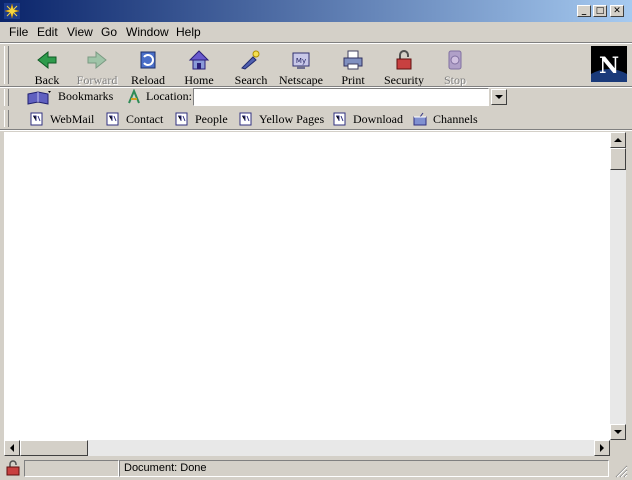 Image resolution: width=632 pixels, height=480 pixels. I want to click on arrow-down-icon, so click(618, 432).